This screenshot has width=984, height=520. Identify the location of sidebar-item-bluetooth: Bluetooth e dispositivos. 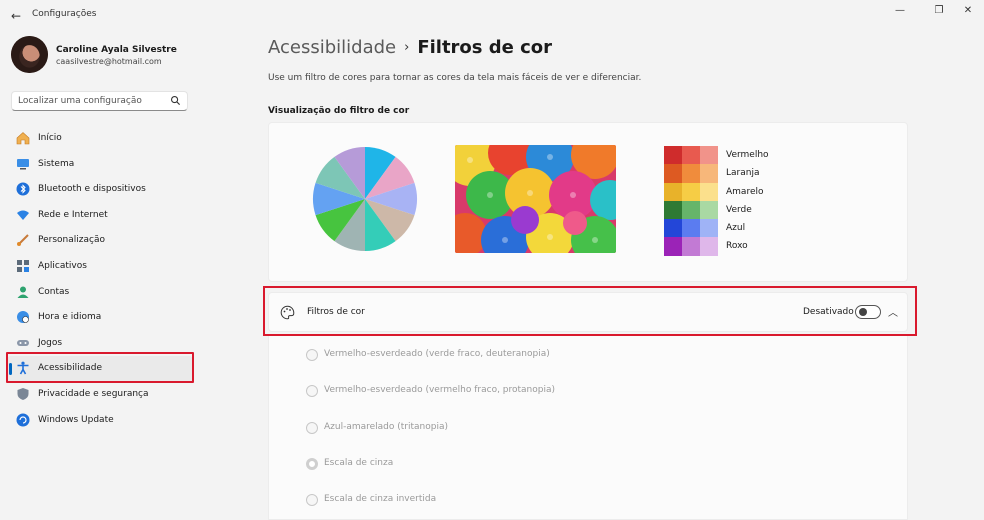
(100, 190).